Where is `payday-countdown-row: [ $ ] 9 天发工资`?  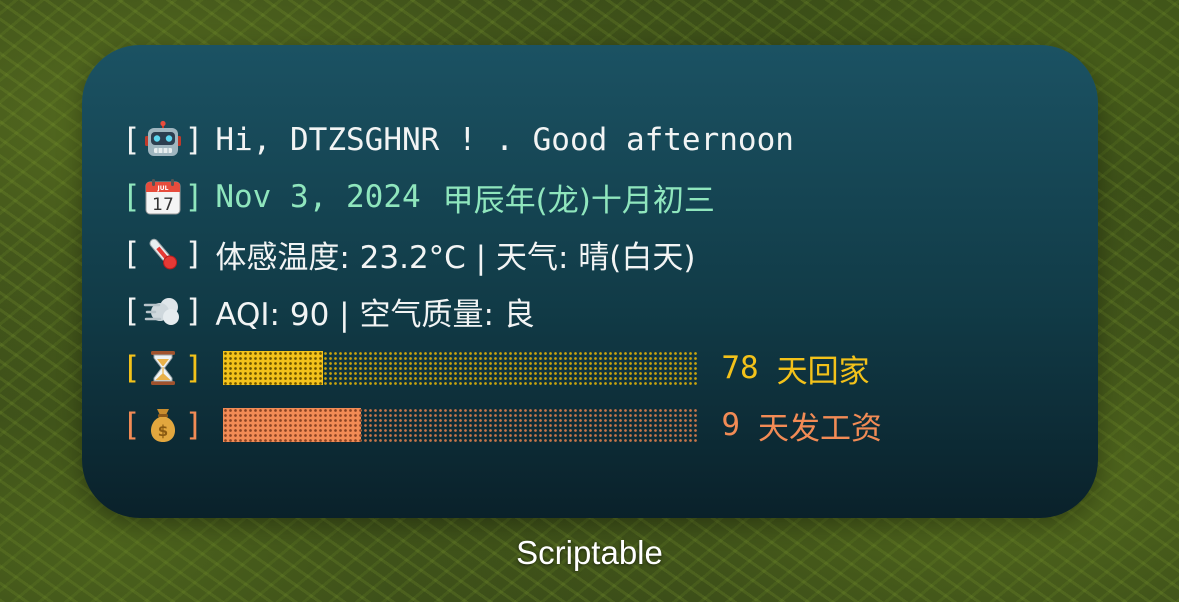
payday-countdown-row: [ $ ] 9 天发工资 is located at coordinates (502, 425).